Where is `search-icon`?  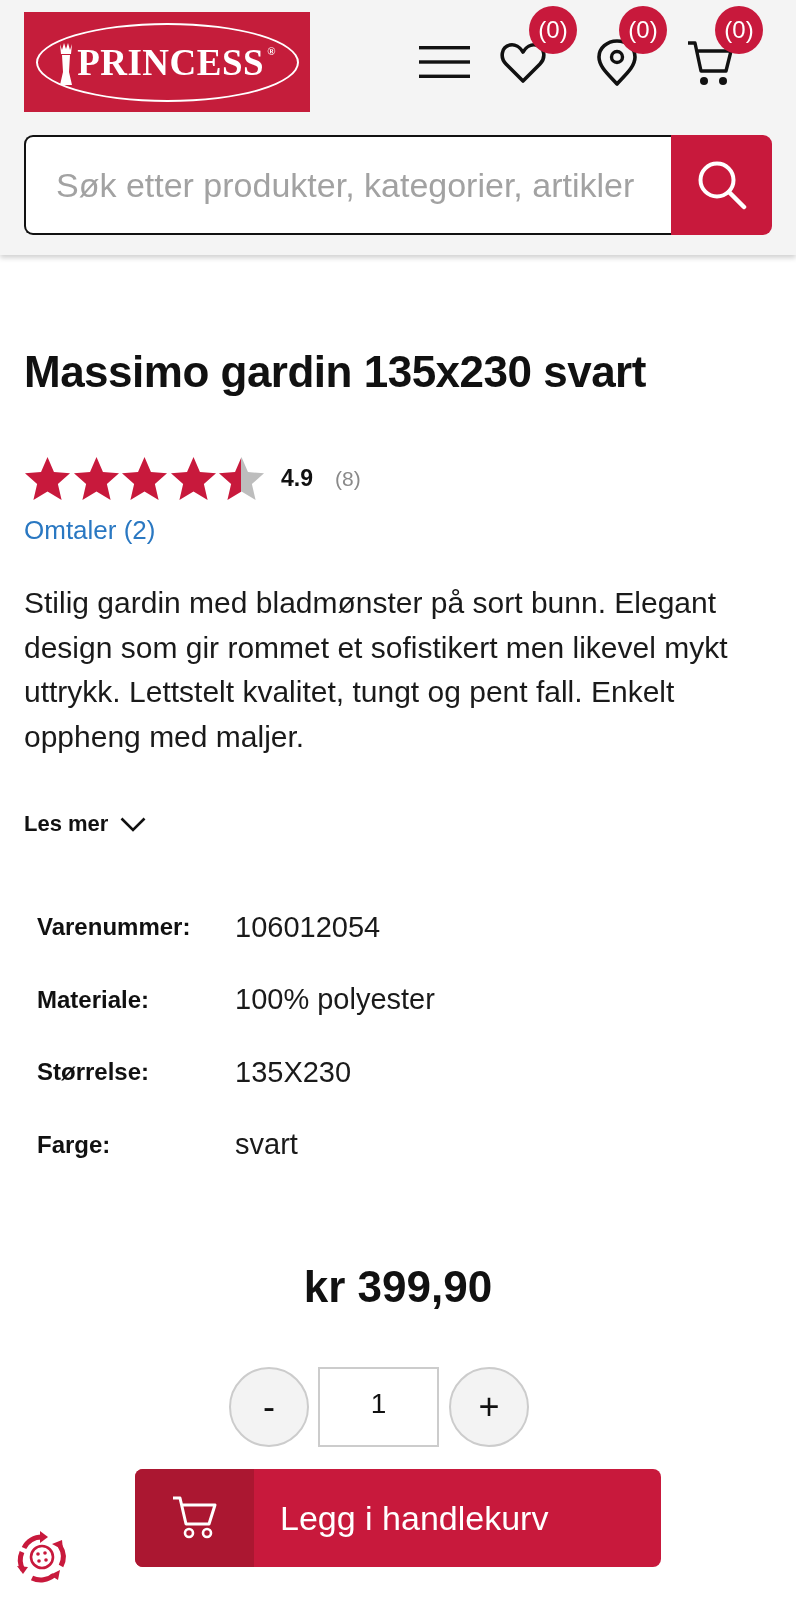 search-icon is located at coordinates (721, 185).